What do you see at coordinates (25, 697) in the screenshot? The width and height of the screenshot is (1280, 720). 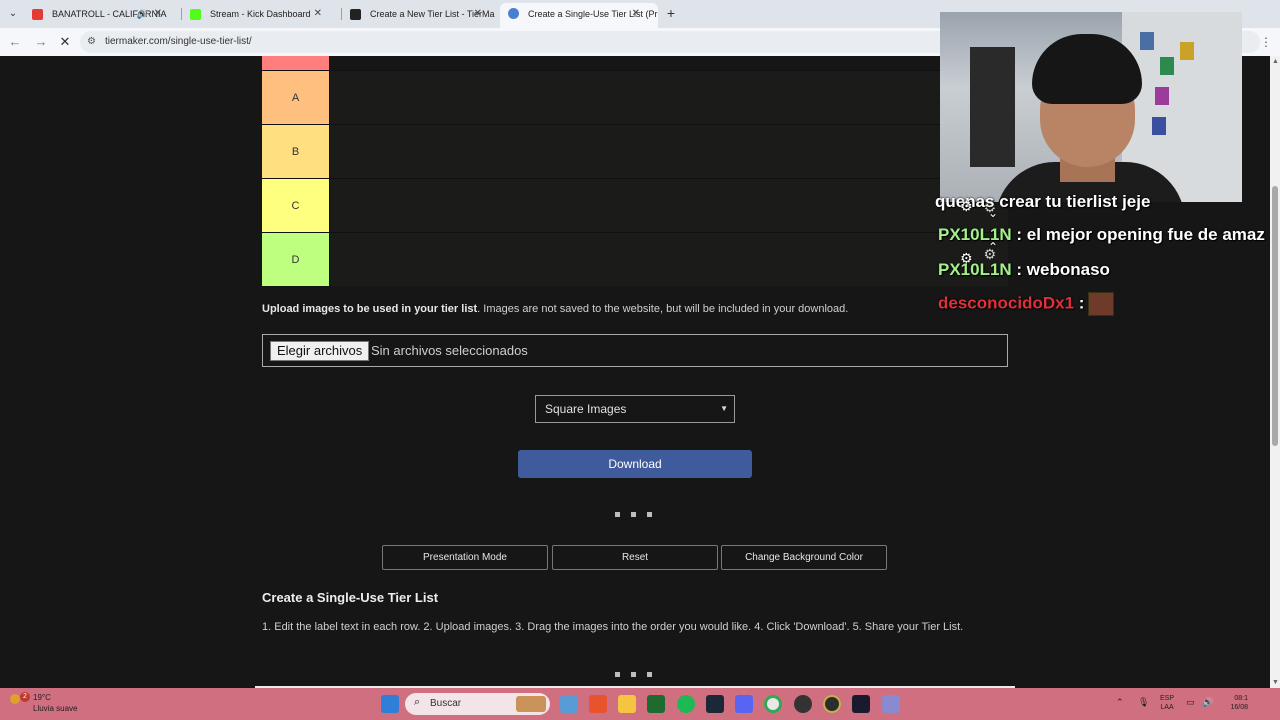 I see `weather-notification-badge: 2` at bounding box center [25, 697].